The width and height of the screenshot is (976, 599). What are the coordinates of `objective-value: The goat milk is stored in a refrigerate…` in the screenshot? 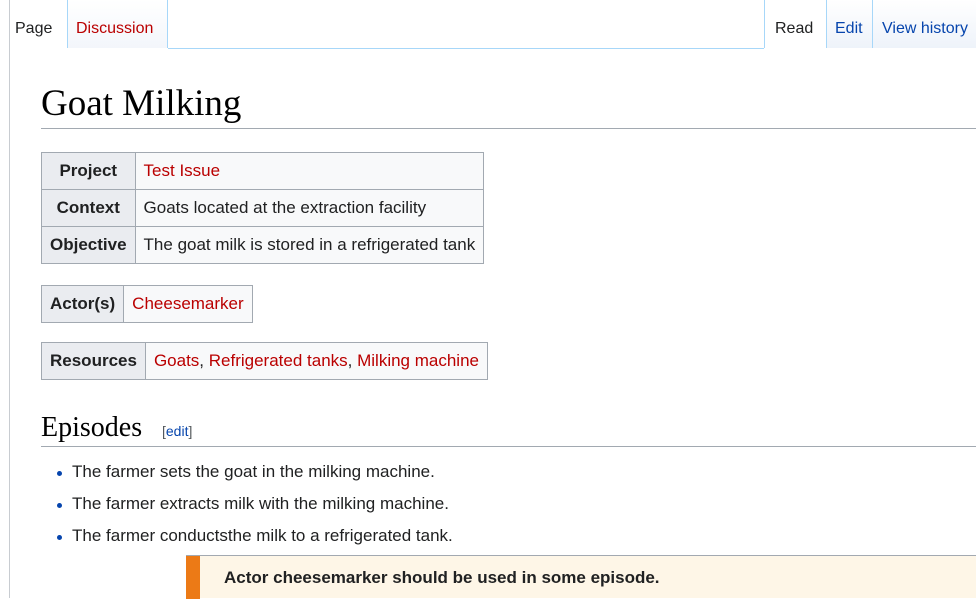 It's located at (309, 245).